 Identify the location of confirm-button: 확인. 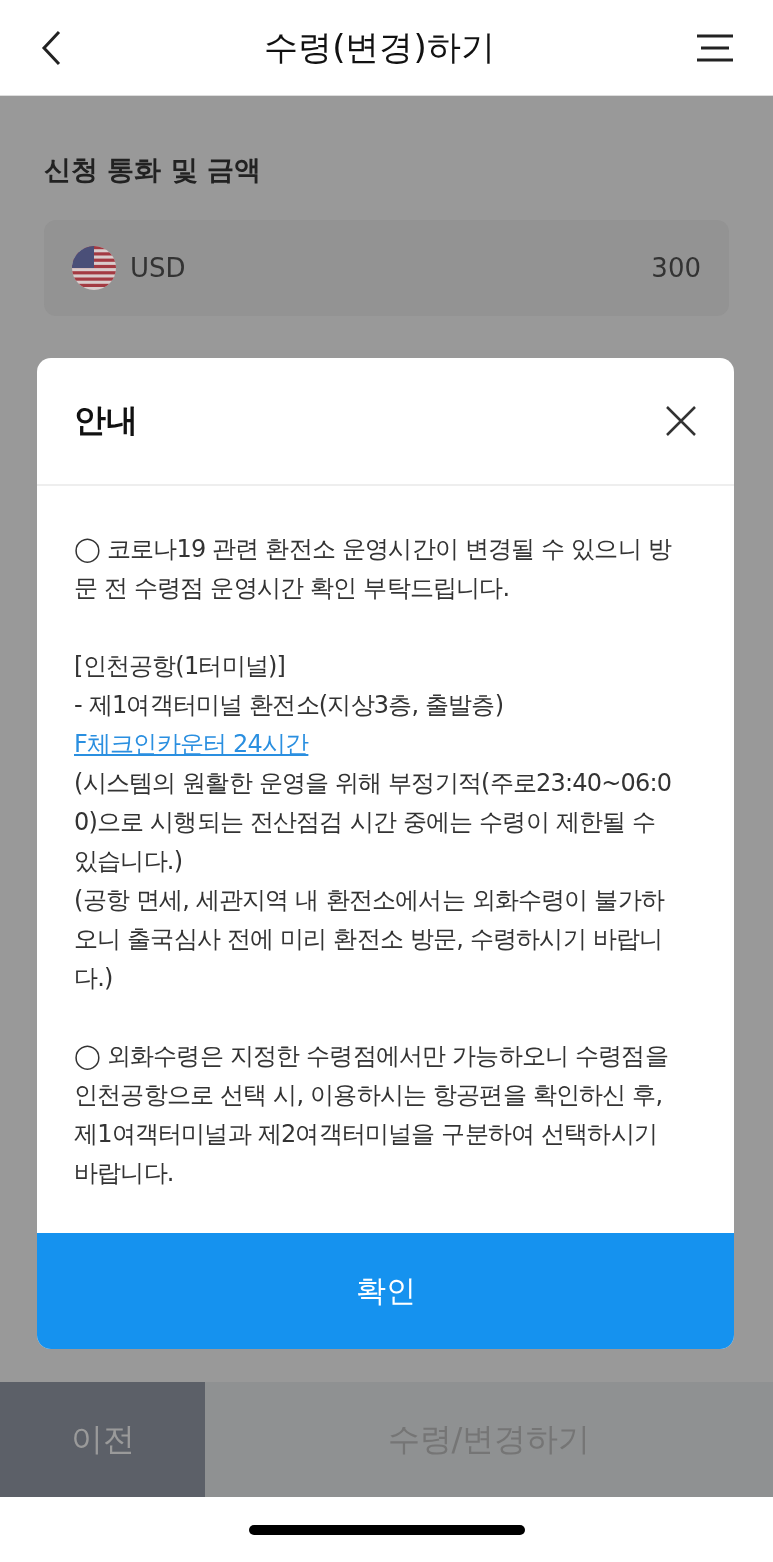
(385, 1291).